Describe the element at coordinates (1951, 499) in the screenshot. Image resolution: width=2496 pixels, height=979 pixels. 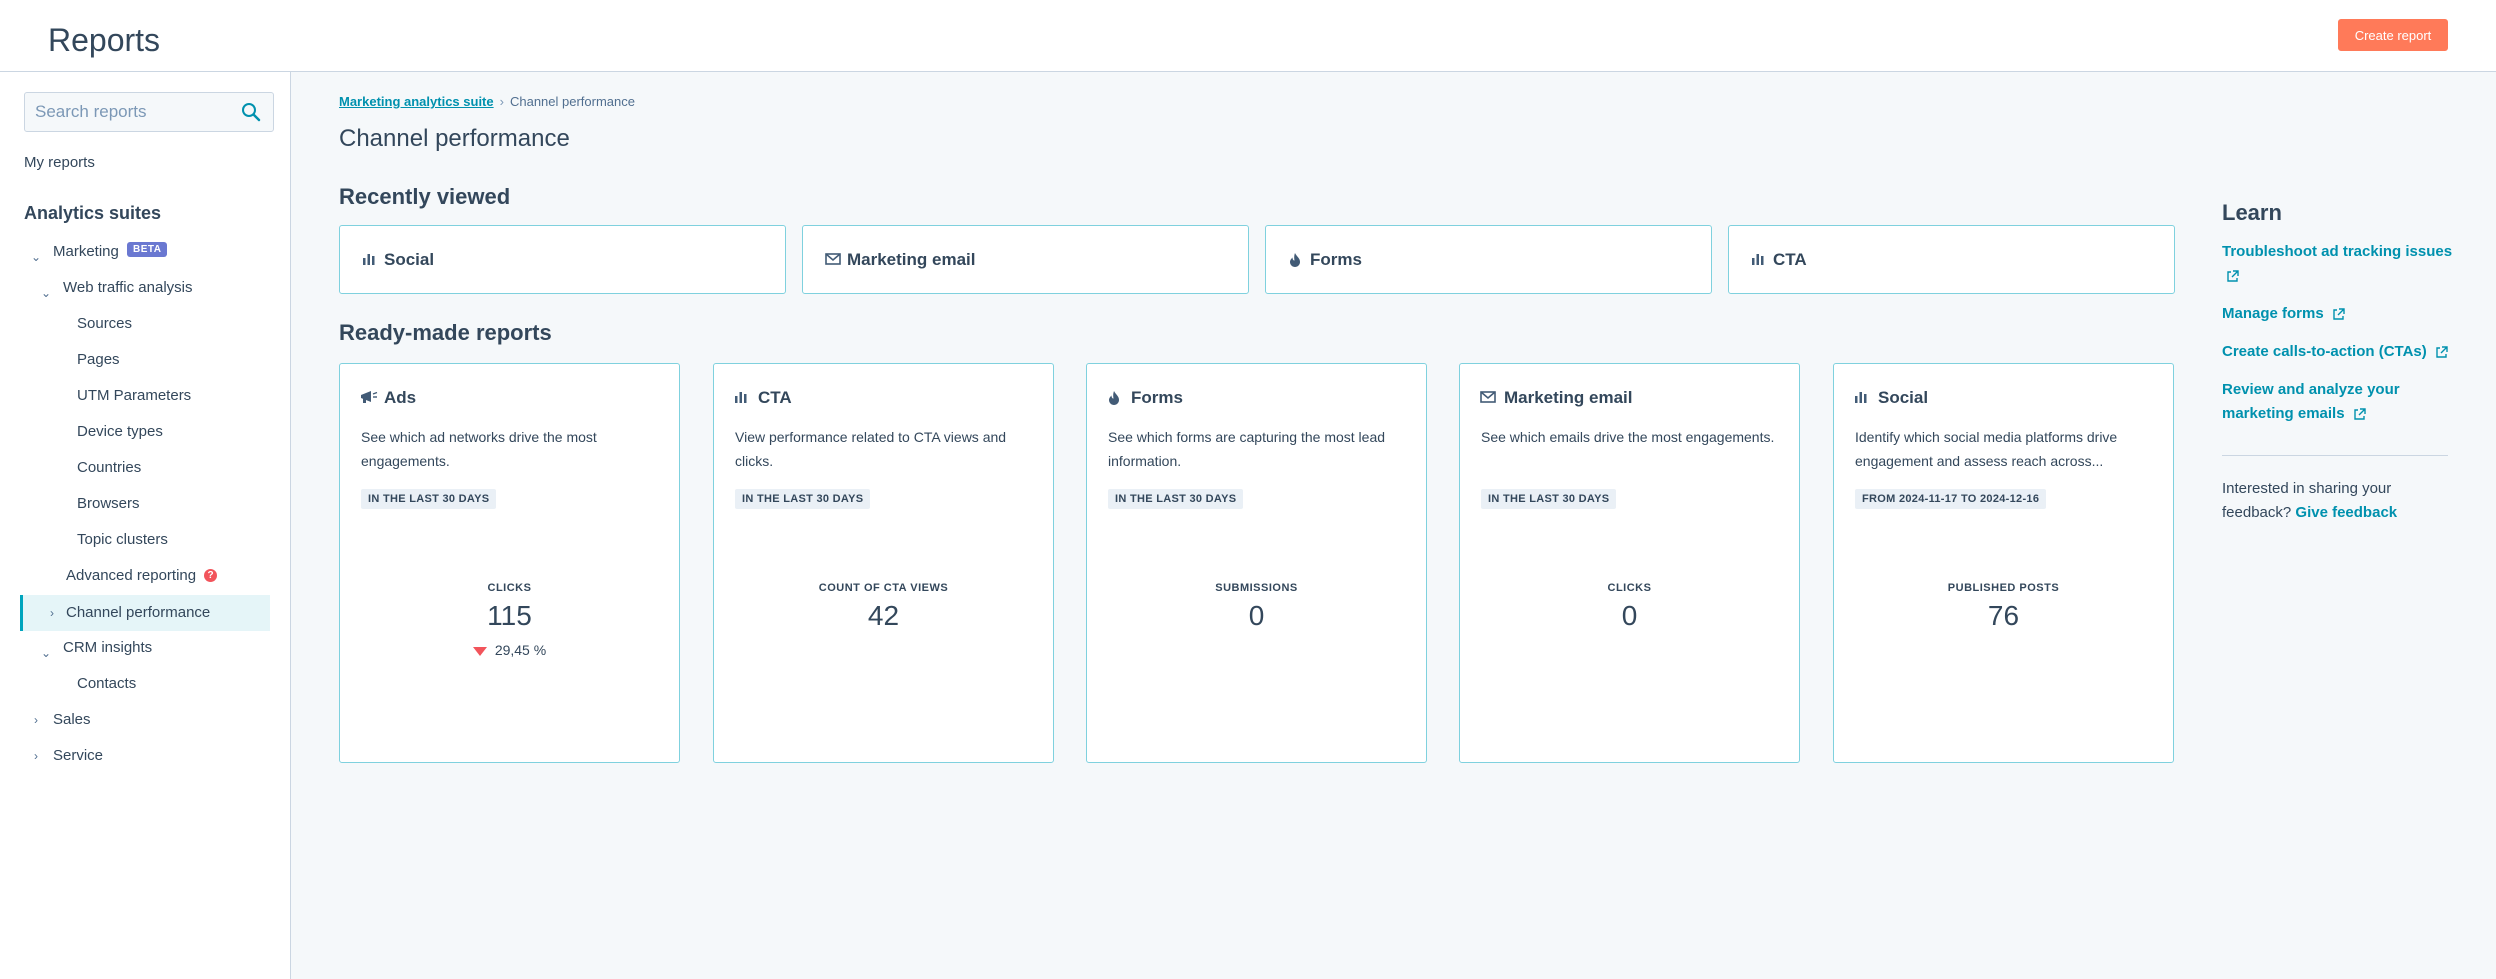
I see `date-range-tag: FROM 2024-11-17 TO 2024-12-16` at that location.